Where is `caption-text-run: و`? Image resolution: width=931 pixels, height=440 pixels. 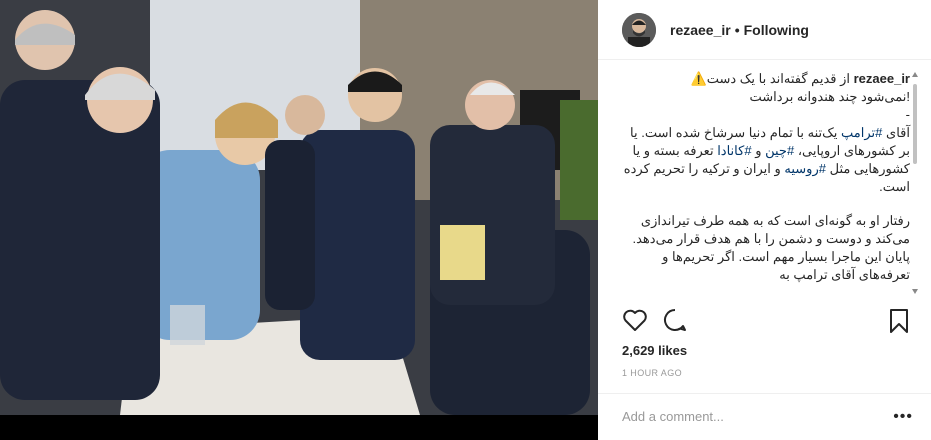
caption-text-run: و is located at coordinates (758, 150).